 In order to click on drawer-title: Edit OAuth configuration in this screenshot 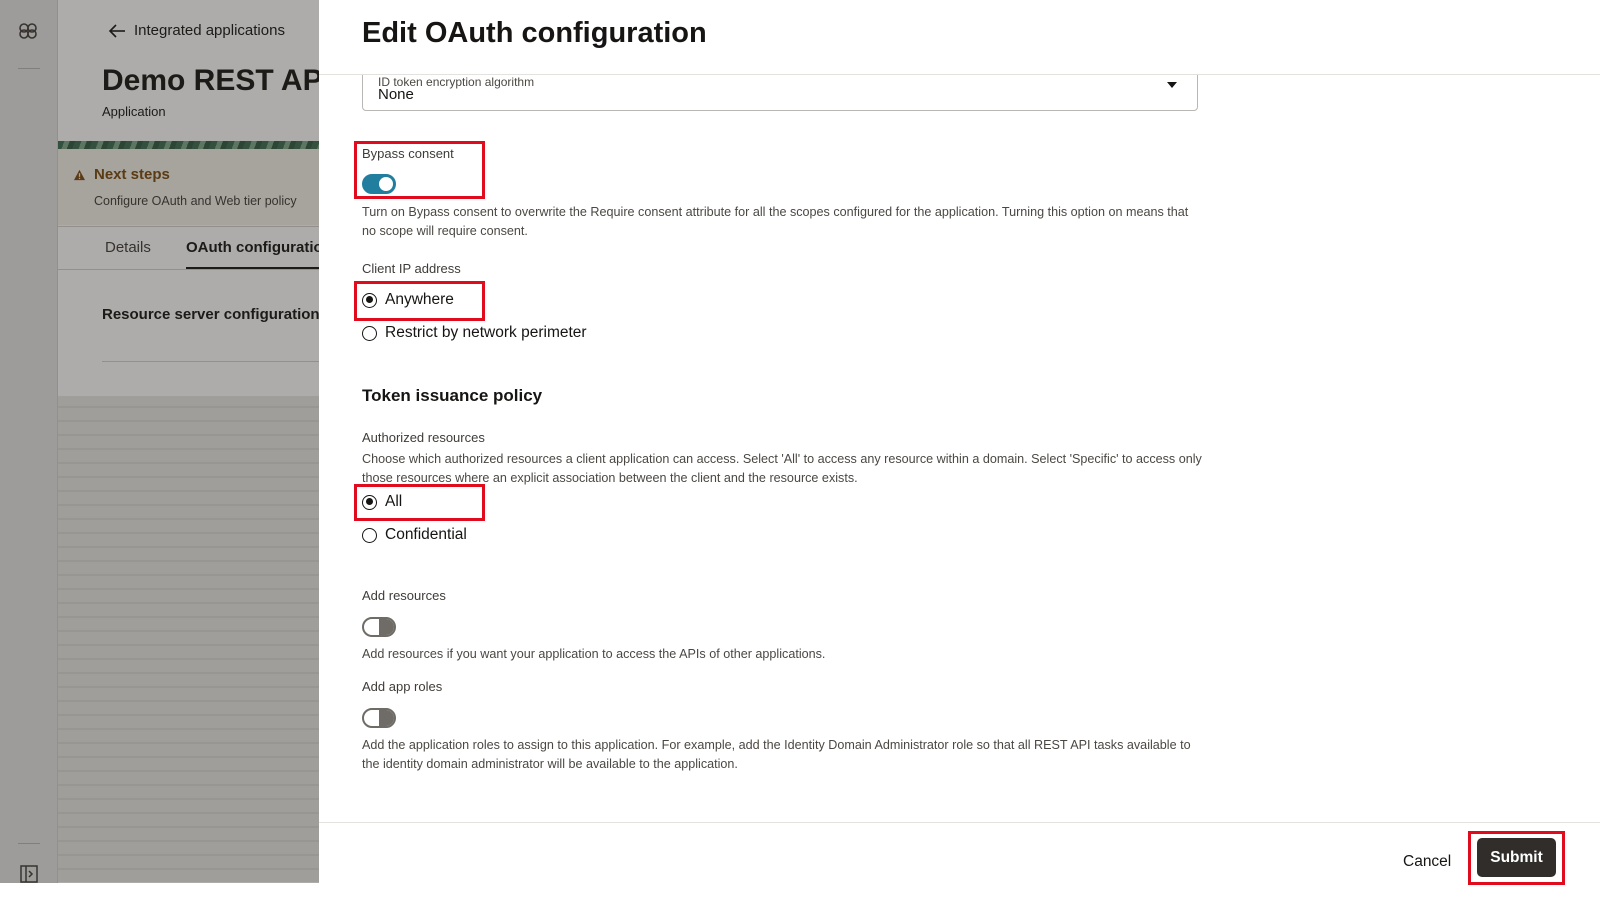, I will do `click(534, 33)`.